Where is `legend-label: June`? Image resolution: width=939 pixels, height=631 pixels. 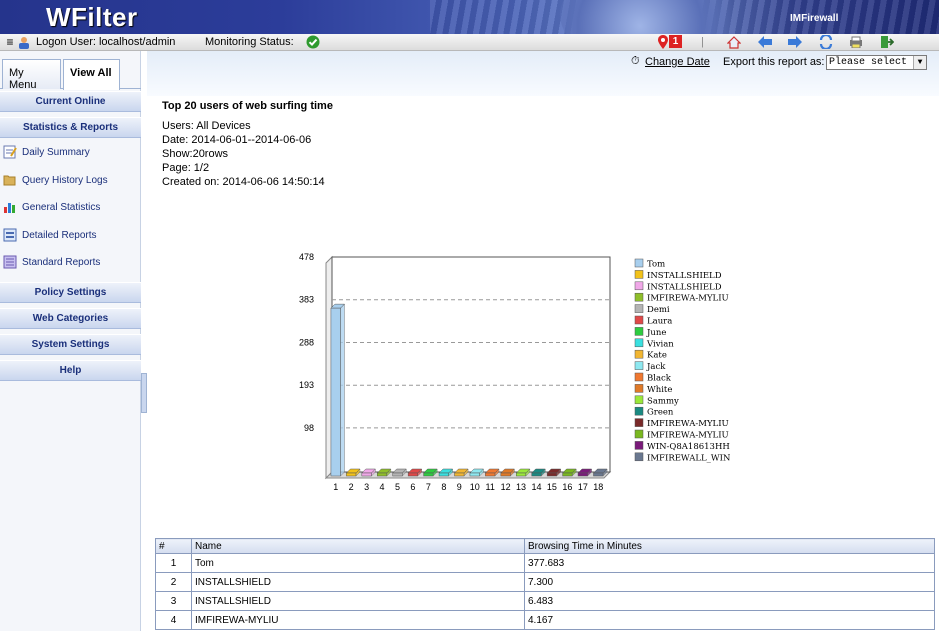 legend-label: June is located at coordinates (656, 333).